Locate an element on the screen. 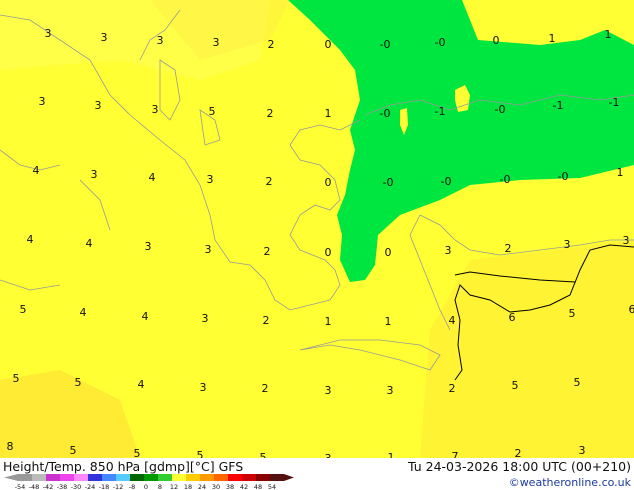 This screenshot has height=490, width=634. legend-tick-label: -42 is located at coordinates (48, 486).